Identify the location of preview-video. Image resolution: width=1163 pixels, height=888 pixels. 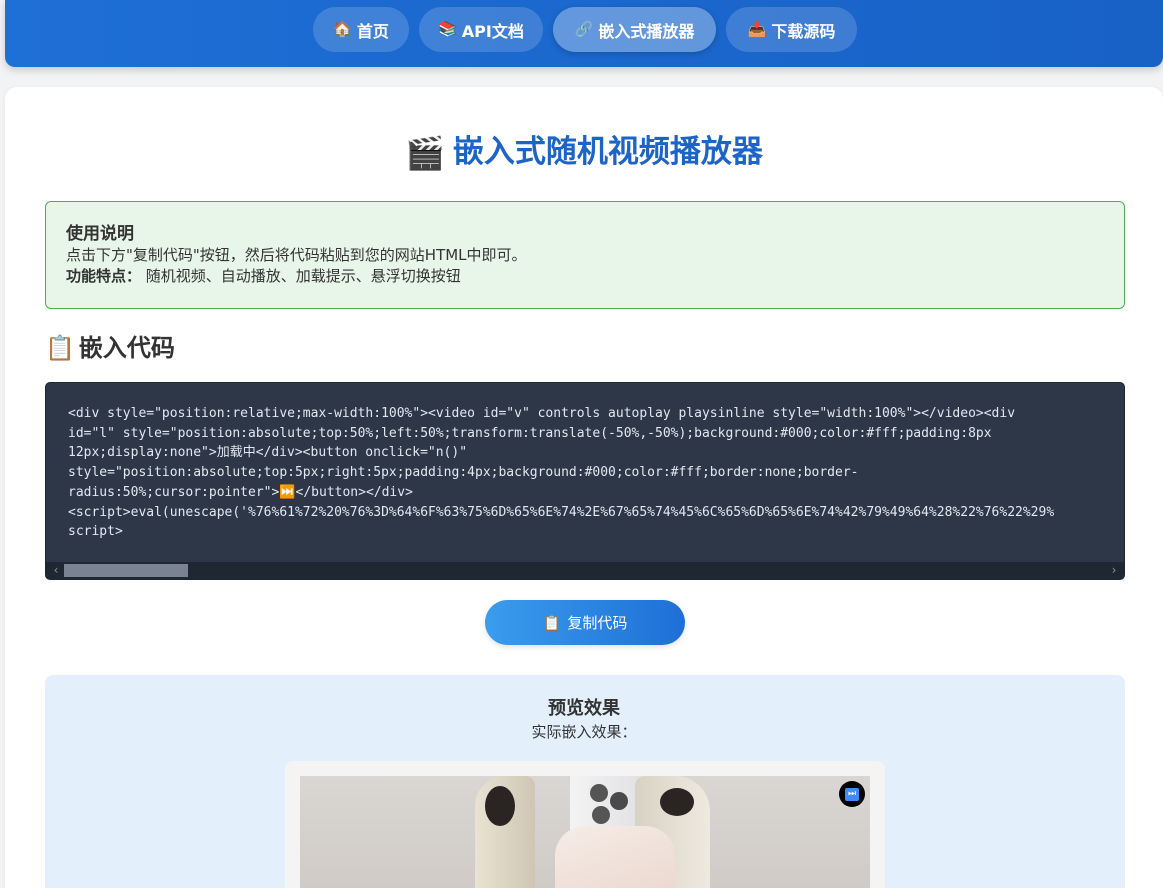
(585, 832).